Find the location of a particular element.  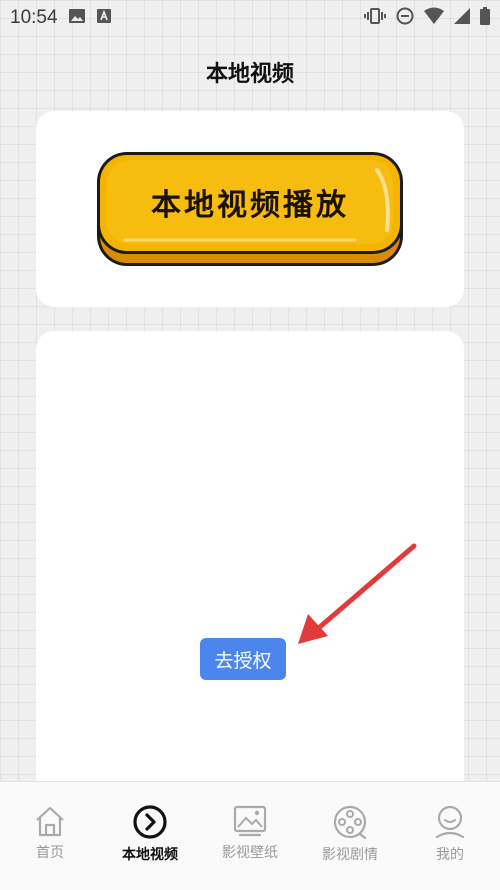

tab-mine: 我的 is located at coordinates (450, 836).